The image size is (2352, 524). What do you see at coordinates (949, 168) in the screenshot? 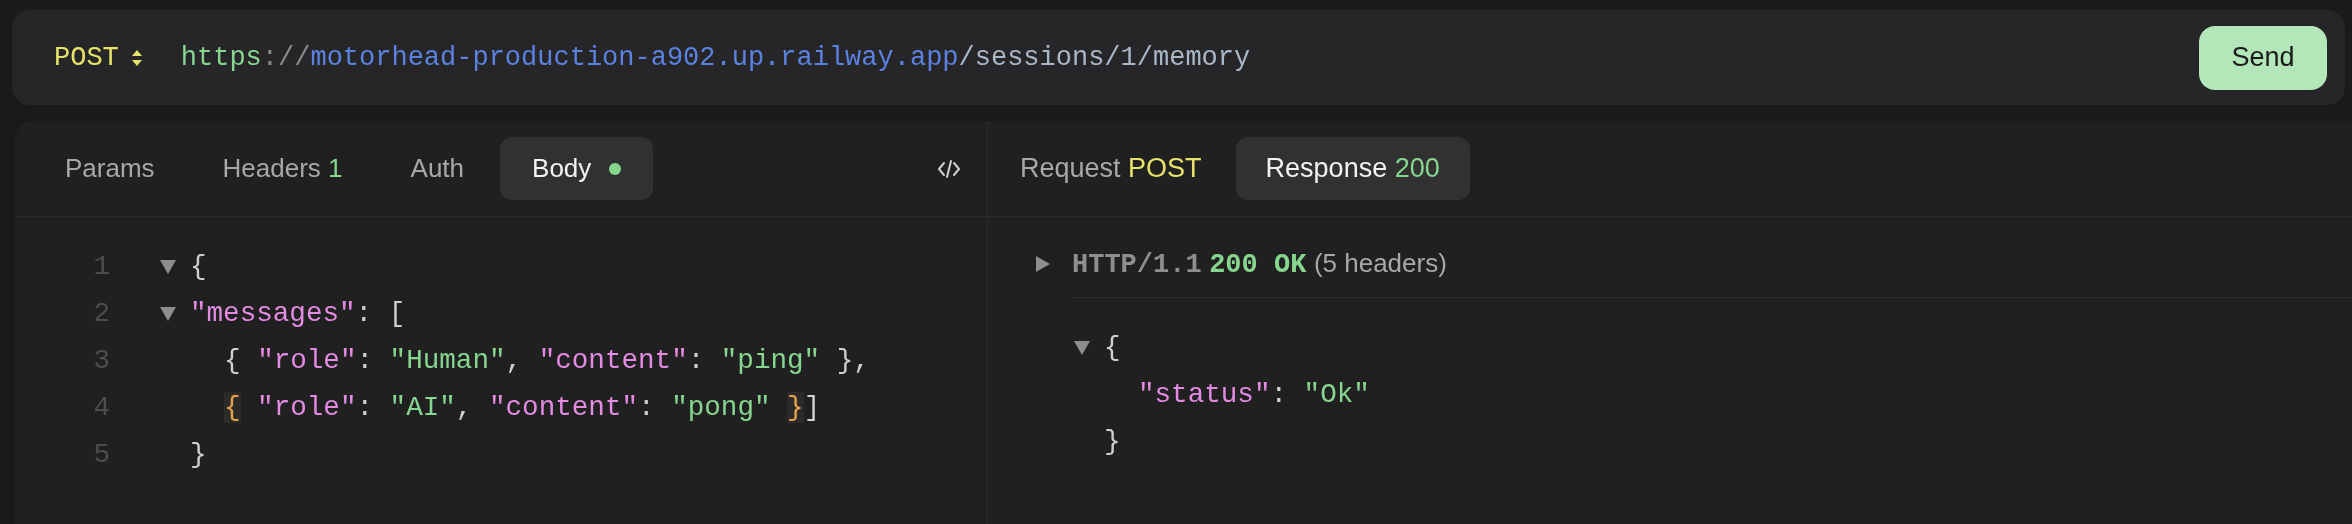
I see `code-icon` at bounding box center [949, 168].